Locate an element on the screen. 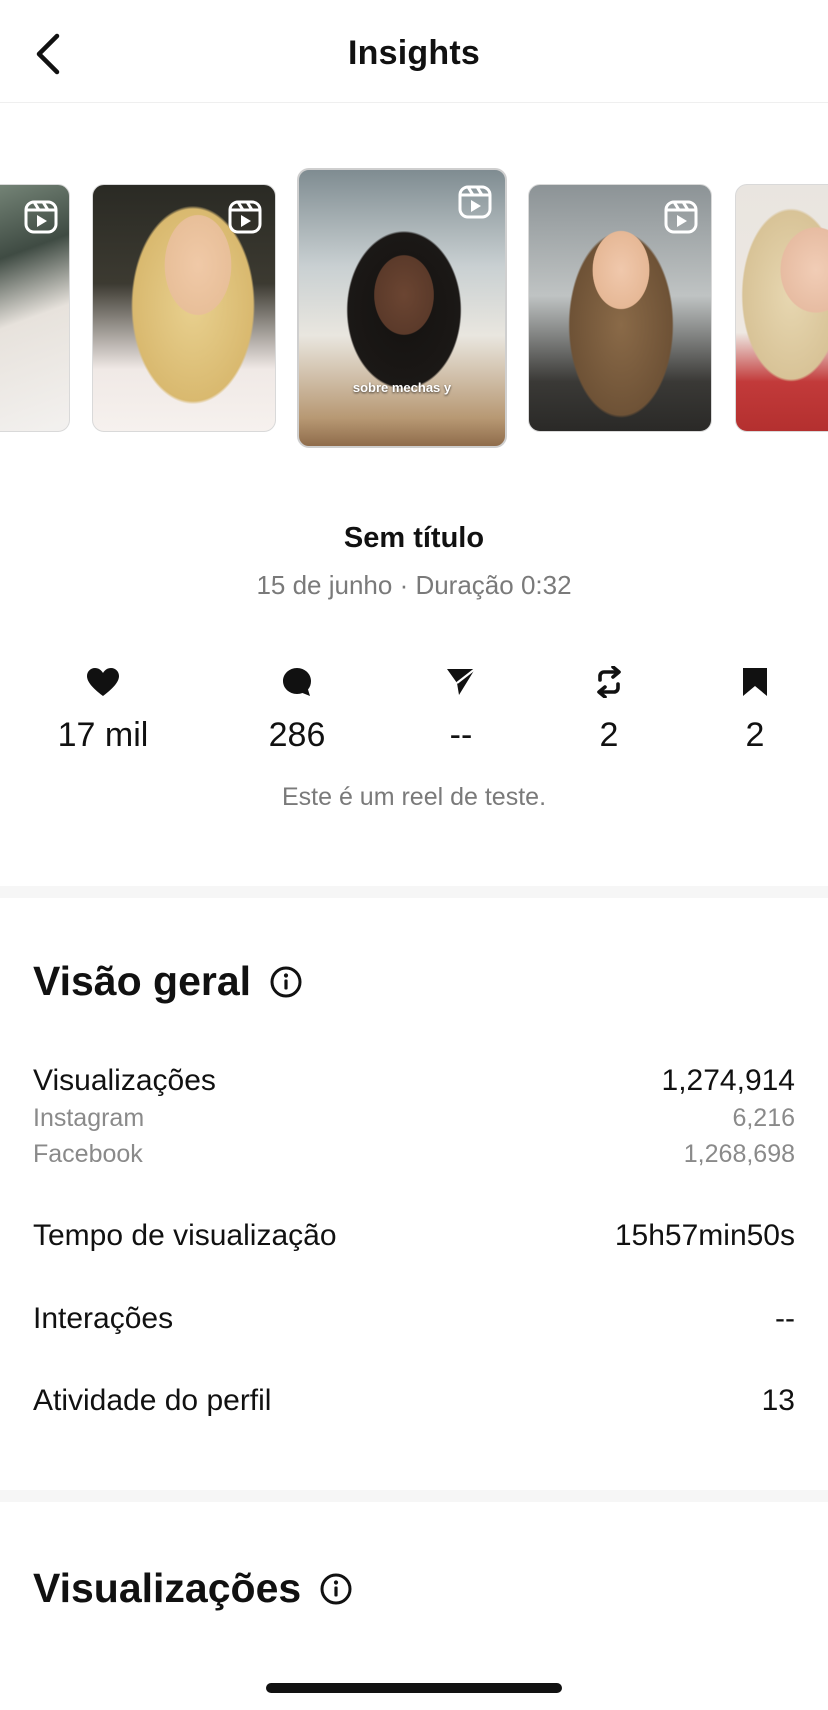 The height and width of the screenshot is (1710, 828). post-title: Sem título is located at coordinates (414, 538).